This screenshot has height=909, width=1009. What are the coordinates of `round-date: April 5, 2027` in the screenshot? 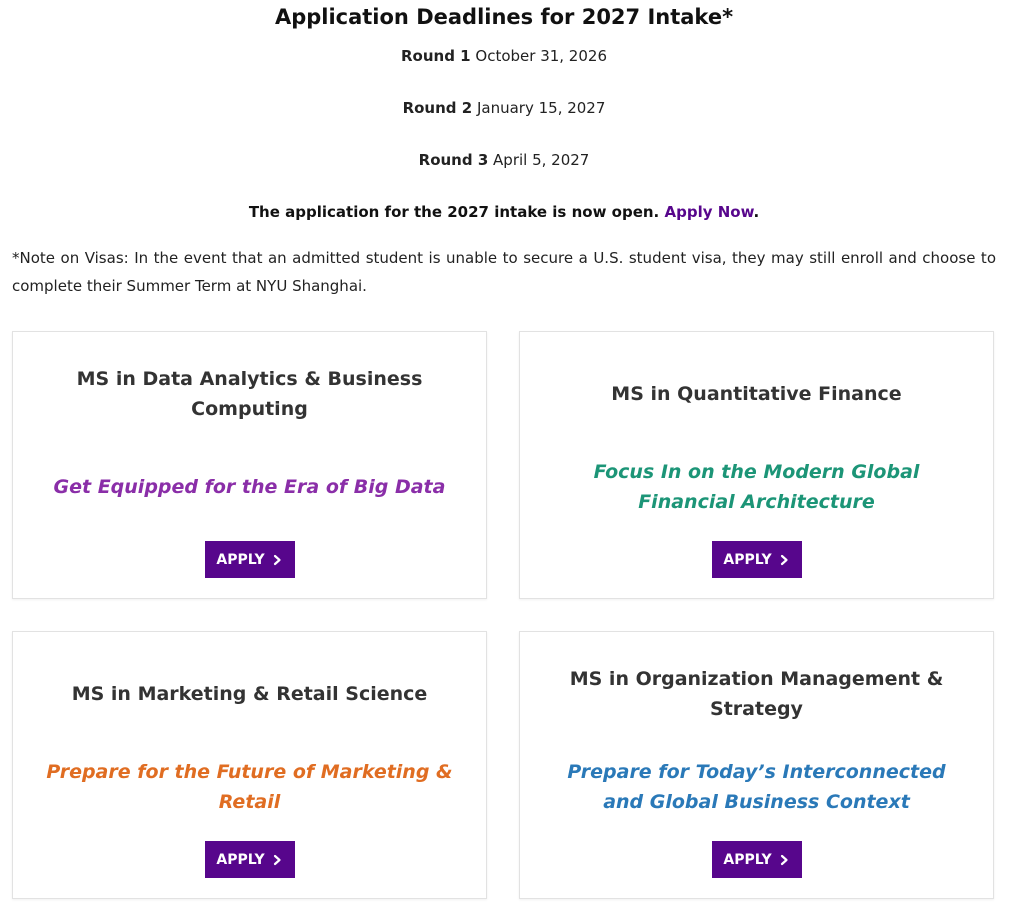 It's located at (541, 160).